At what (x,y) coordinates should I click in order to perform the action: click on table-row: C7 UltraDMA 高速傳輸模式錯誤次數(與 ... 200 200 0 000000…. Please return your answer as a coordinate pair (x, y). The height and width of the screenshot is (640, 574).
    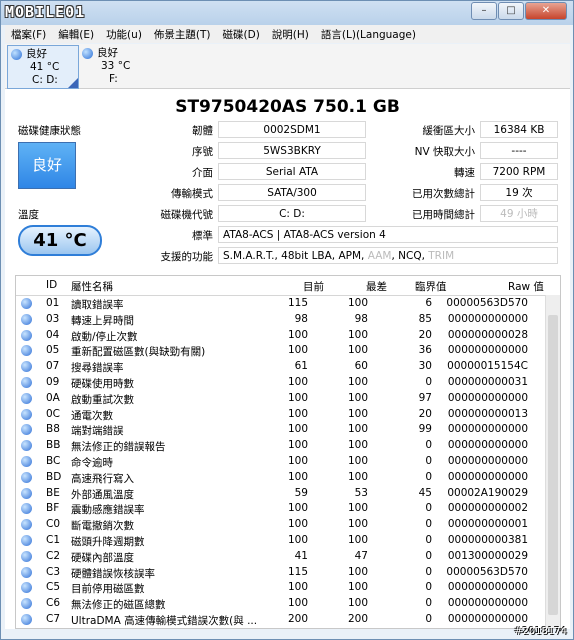
    Looking at the image, I should click on (281, 620).